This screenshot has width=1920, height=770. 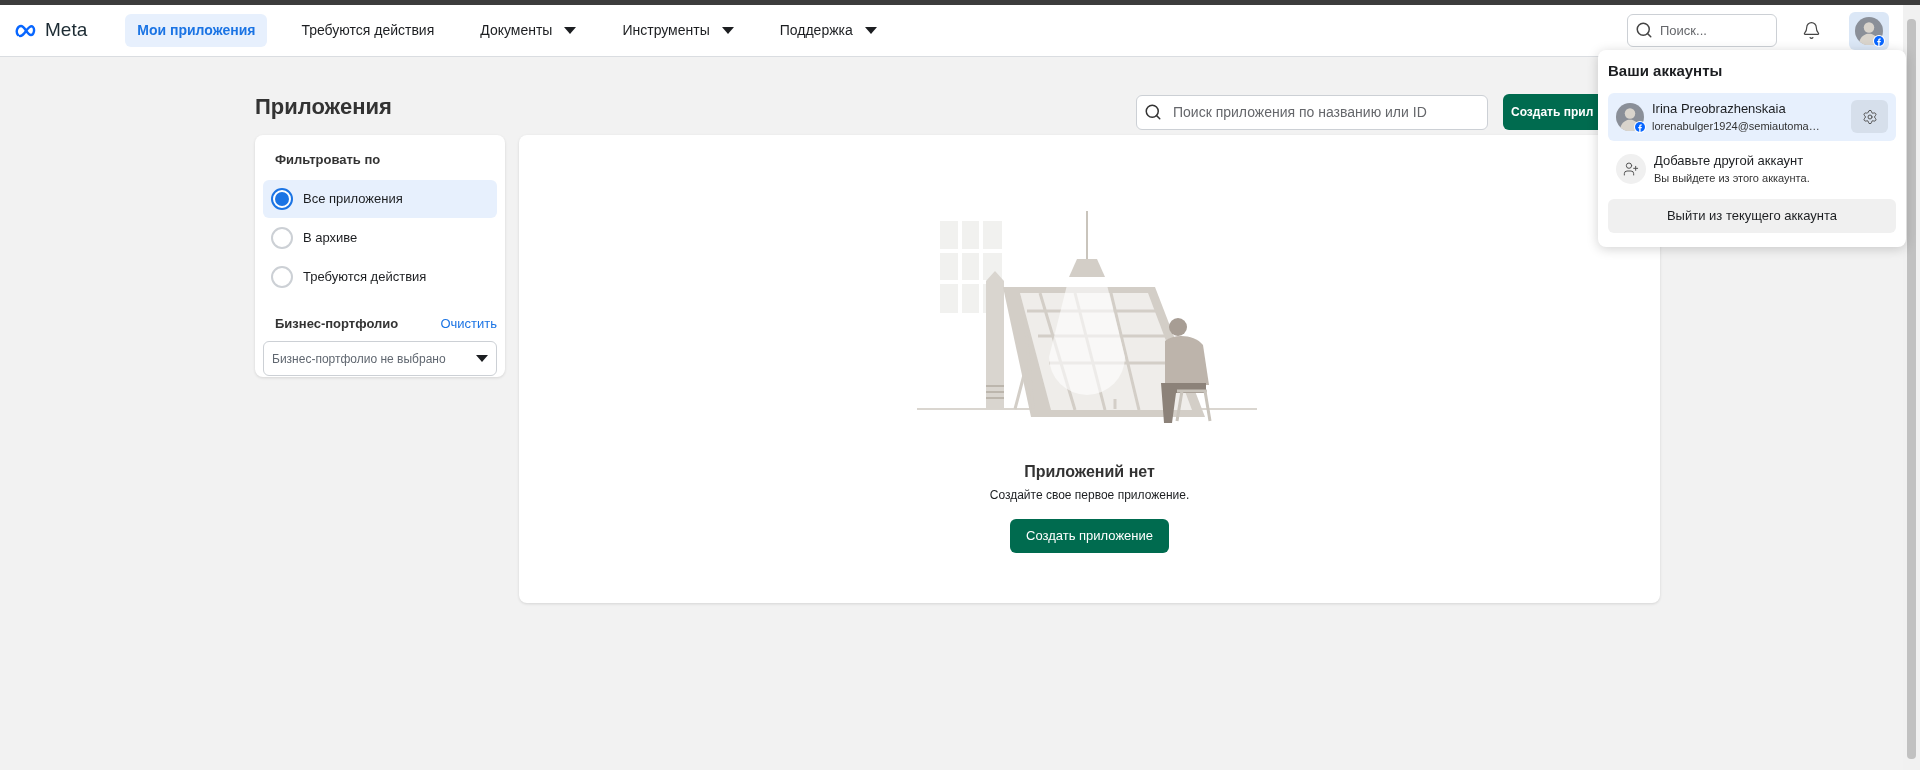 What do you see at coordinates (828, 30) in the screenshot?
I see `nav-tab: Поддержка` at bounding box center [828, 30].